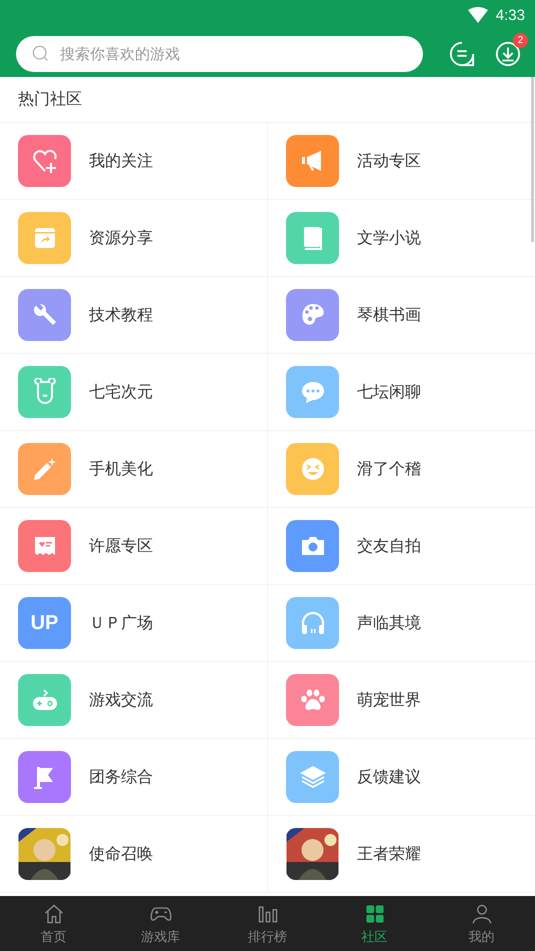 The height and width of the screenshot is (951, 535). I want to click on community-name: 萌宠世界, so click(389, 700).